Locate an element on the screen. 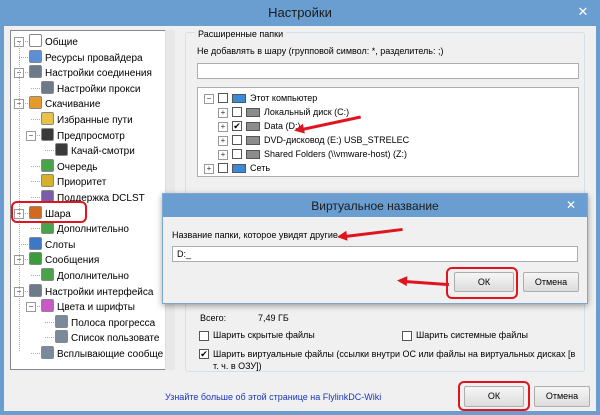  tree-item-label: Список пользовате is located at coordinates (115, 339).